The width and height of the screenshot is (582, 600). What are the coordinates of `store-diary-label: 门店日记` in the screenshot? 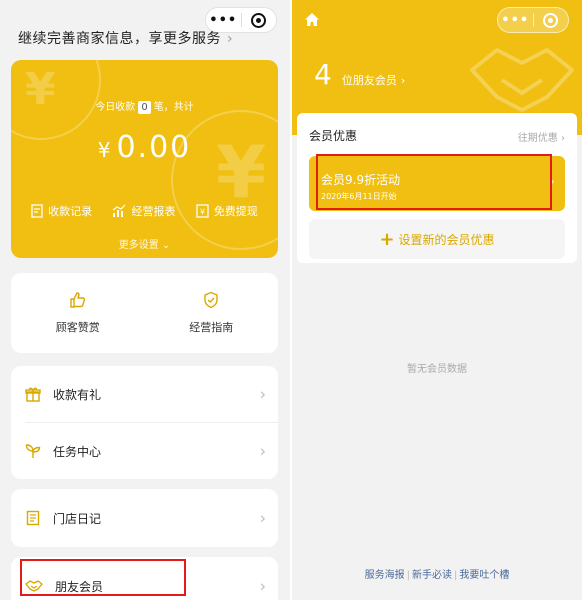 It's located at (77, 518).